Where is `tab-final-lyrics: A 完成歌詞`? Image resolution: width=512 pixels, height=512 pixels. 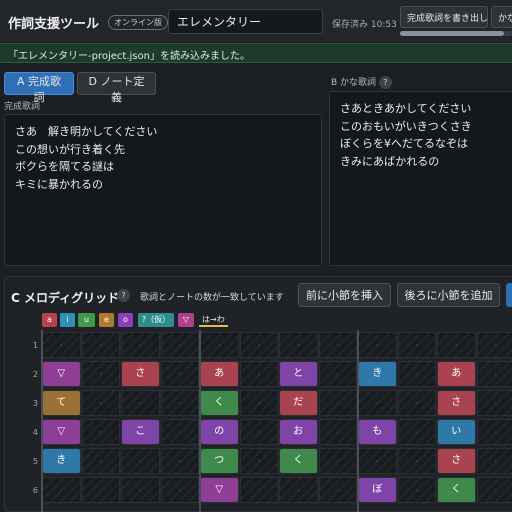 tab-final-lyrics: A 完成歌詞 is located at coordinates (39, 88).